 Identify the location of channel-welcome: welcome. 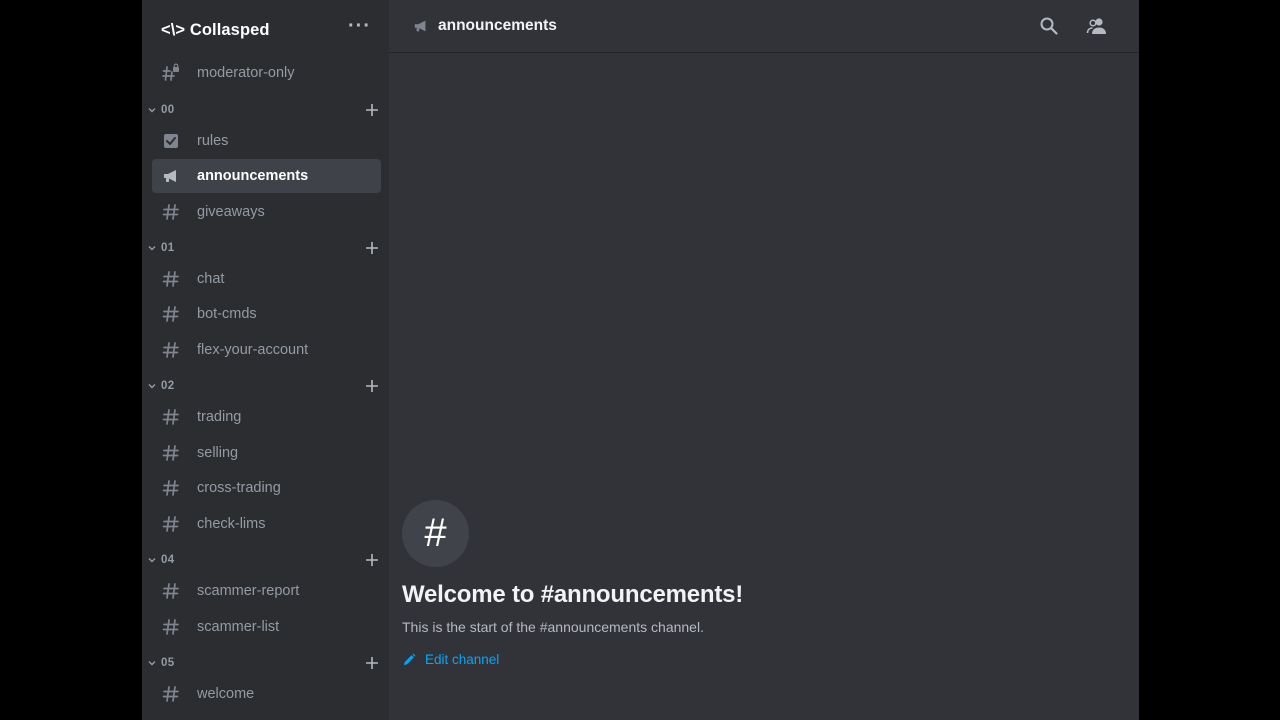
(266, 694).